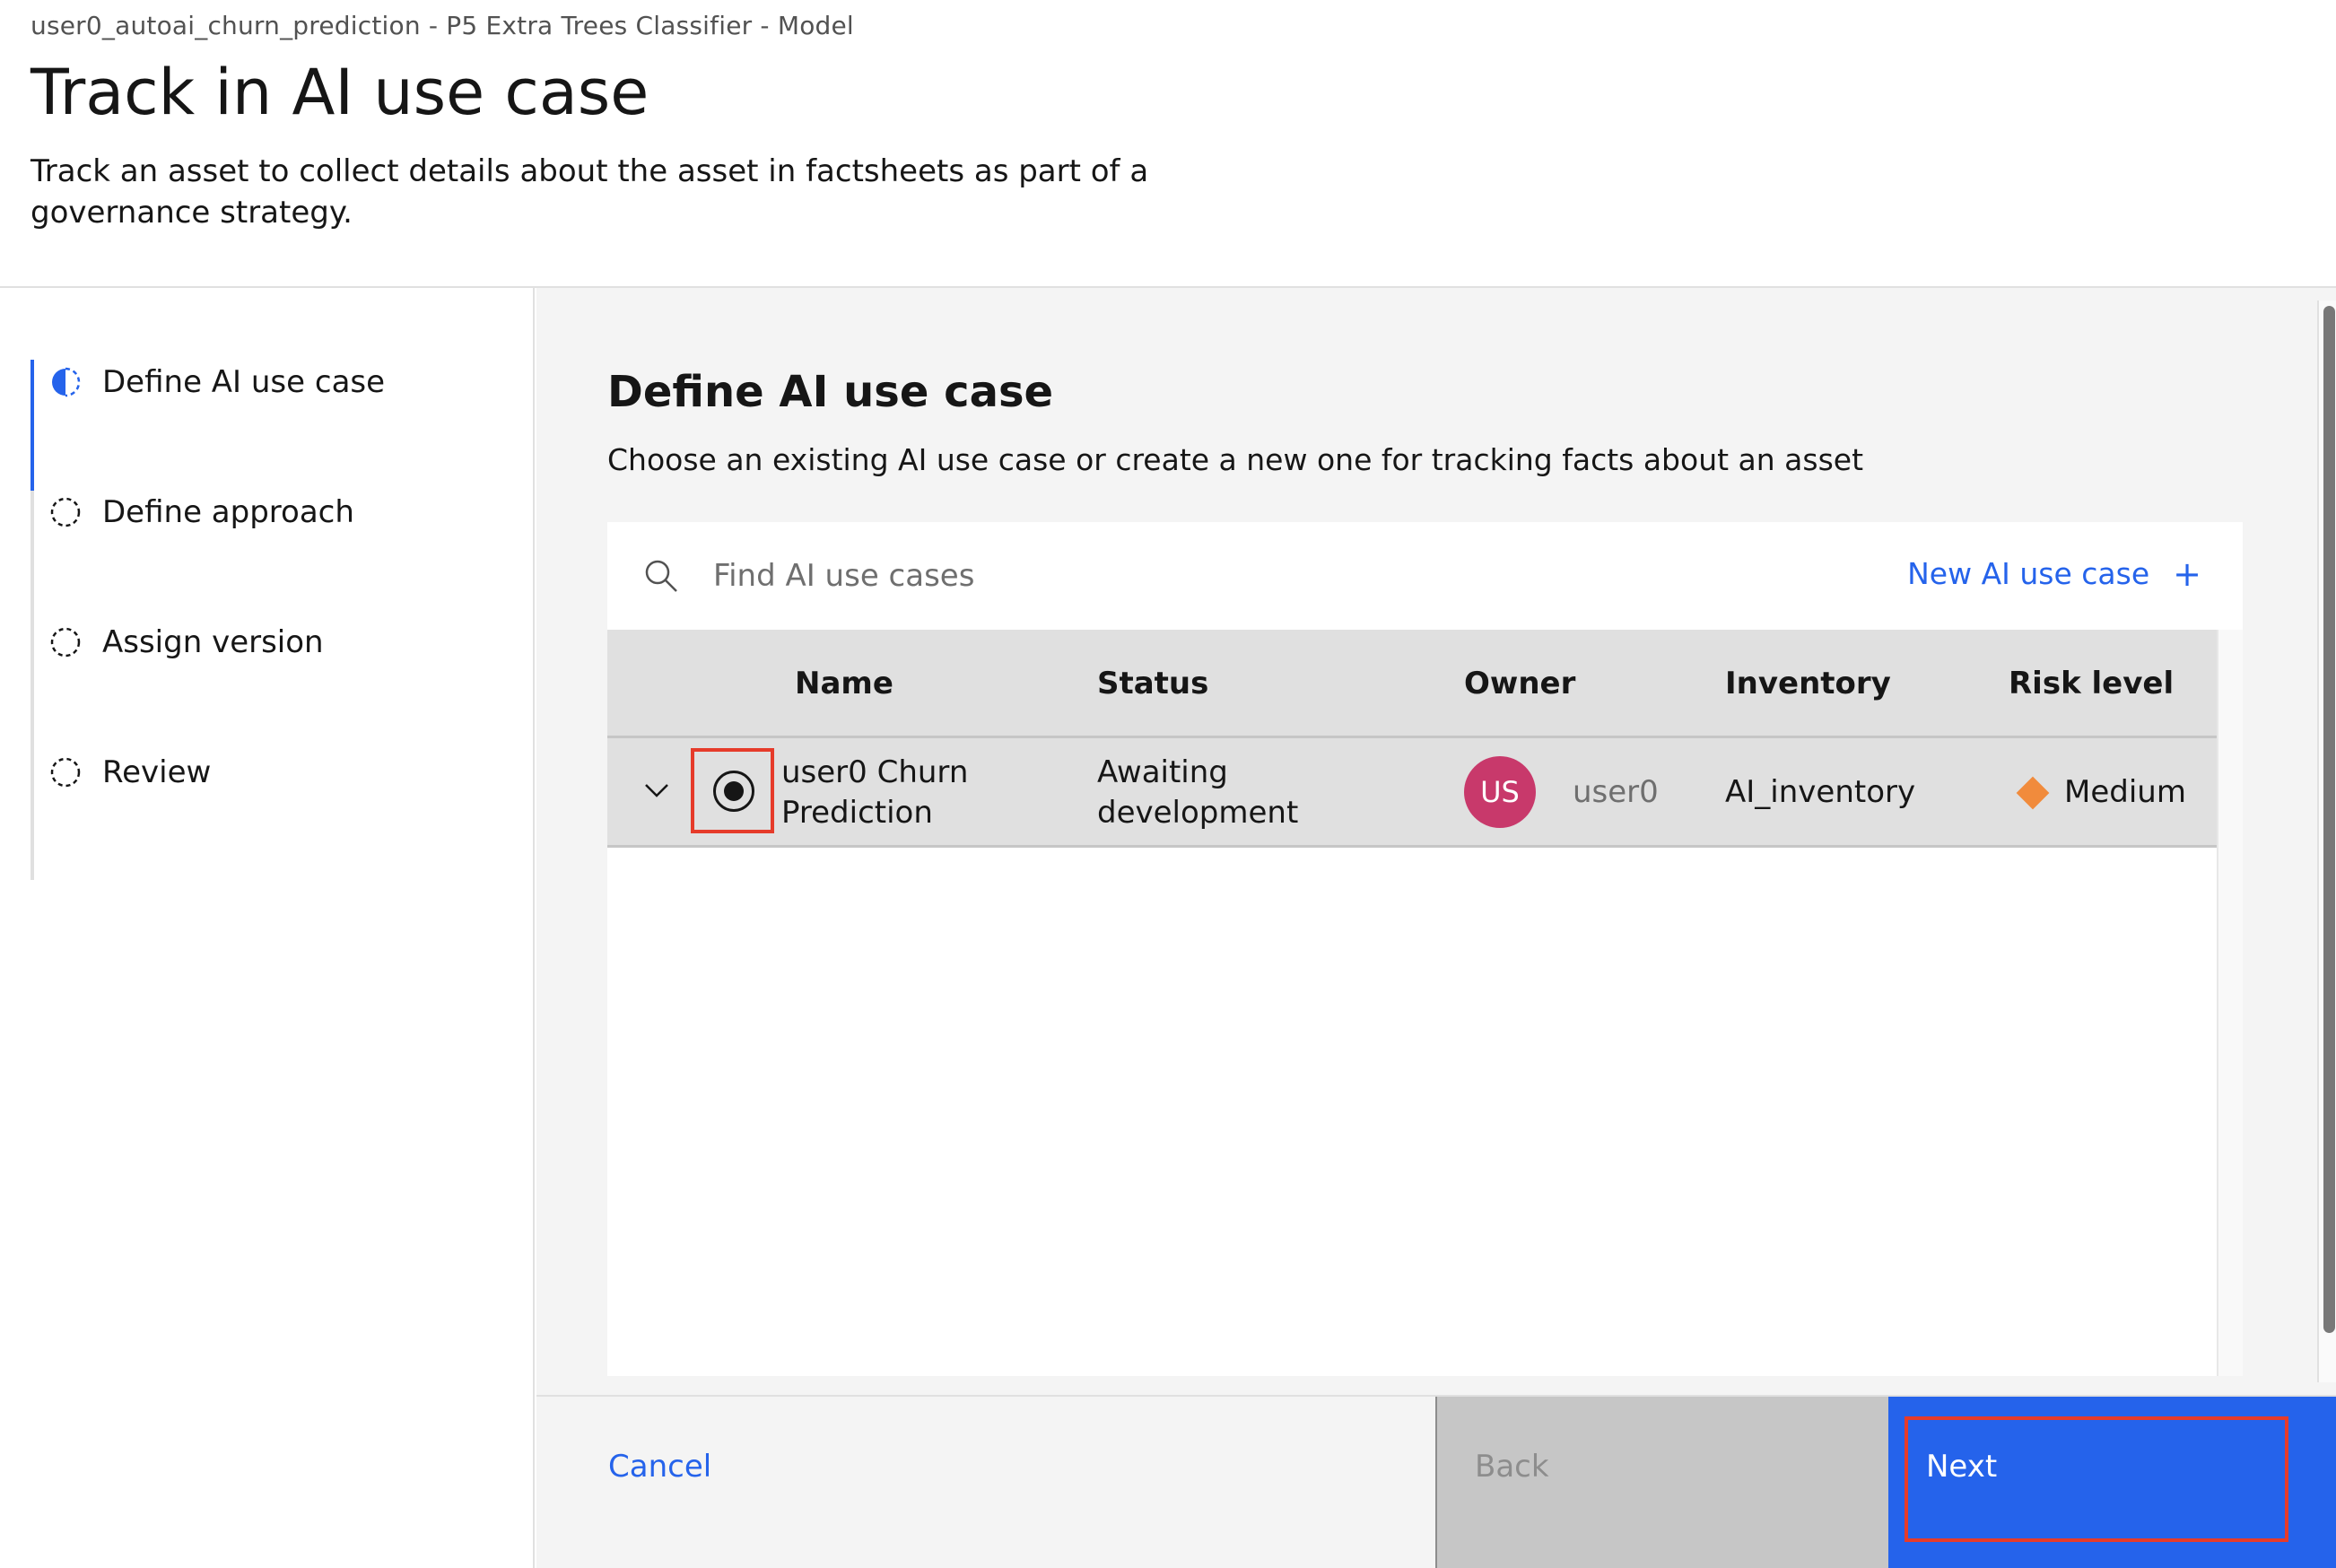  I want to click on chevron-down-icon, so click(656, 790).